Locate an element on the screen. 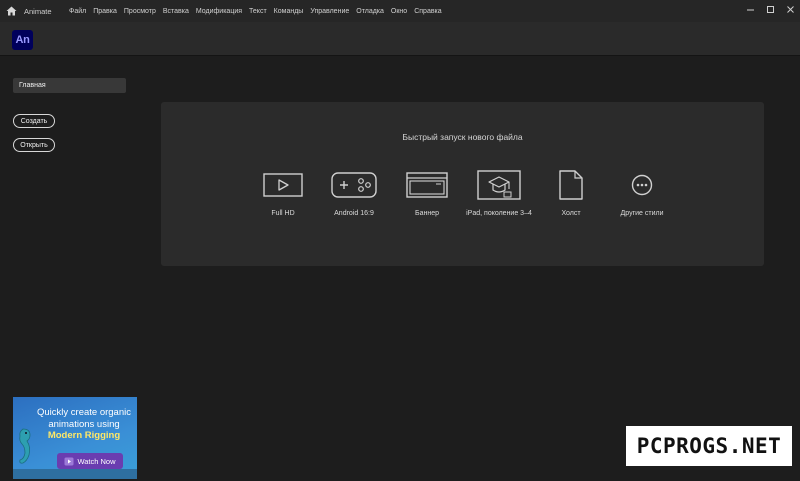  preset-android: Android 16:9 is located at coordinates (354, 192).